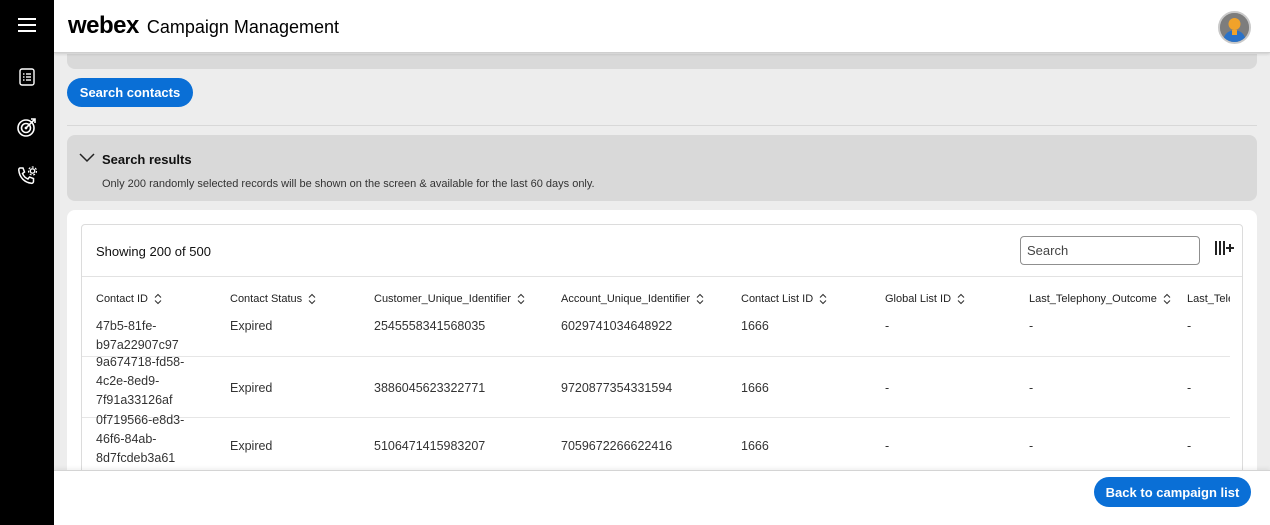 Image resolution: width=1270 pixels, height=525 pixels. What do you see at coordinates (442, 299) in the screenshot?
I see `column-header-label: Customer_Unique_Identifier` at bounding box center [442, 299].